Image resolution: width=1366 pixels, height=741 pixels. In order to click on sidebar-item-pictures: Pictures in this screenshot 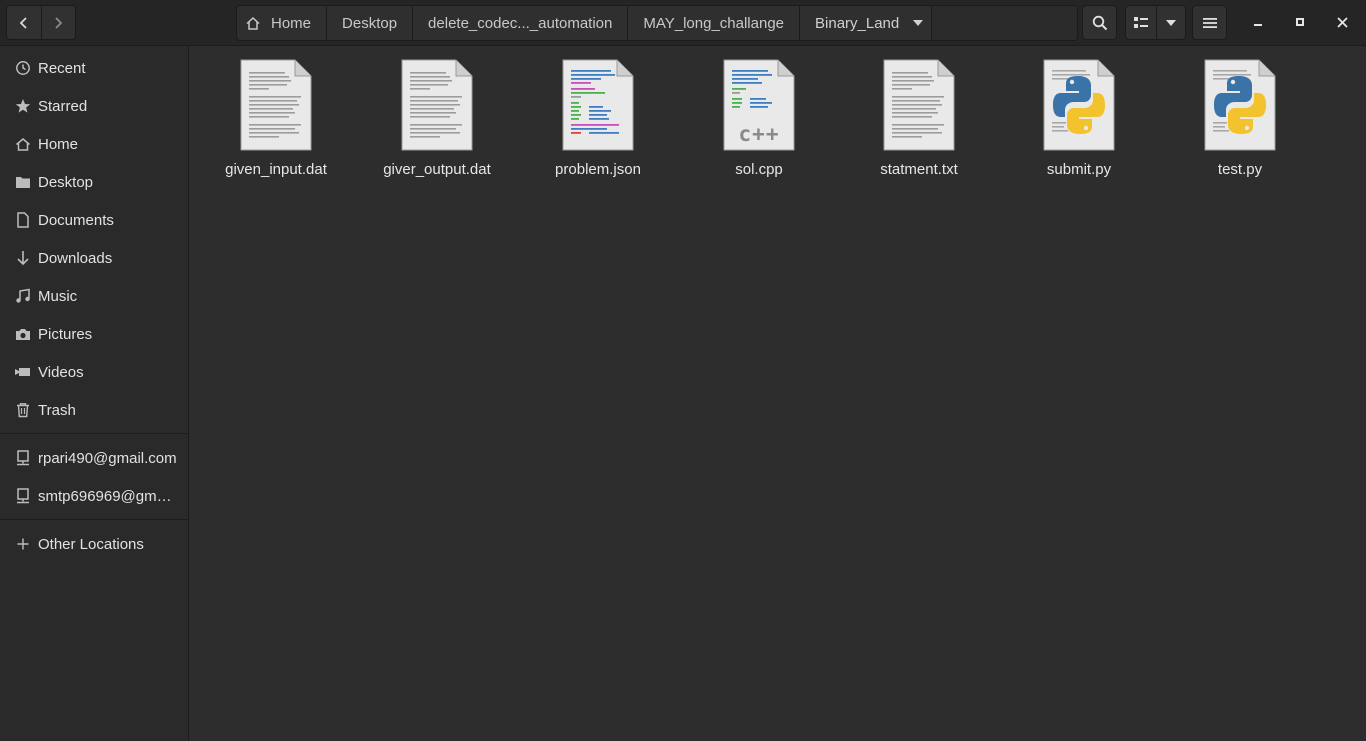, I will do `click(94, 334)`.